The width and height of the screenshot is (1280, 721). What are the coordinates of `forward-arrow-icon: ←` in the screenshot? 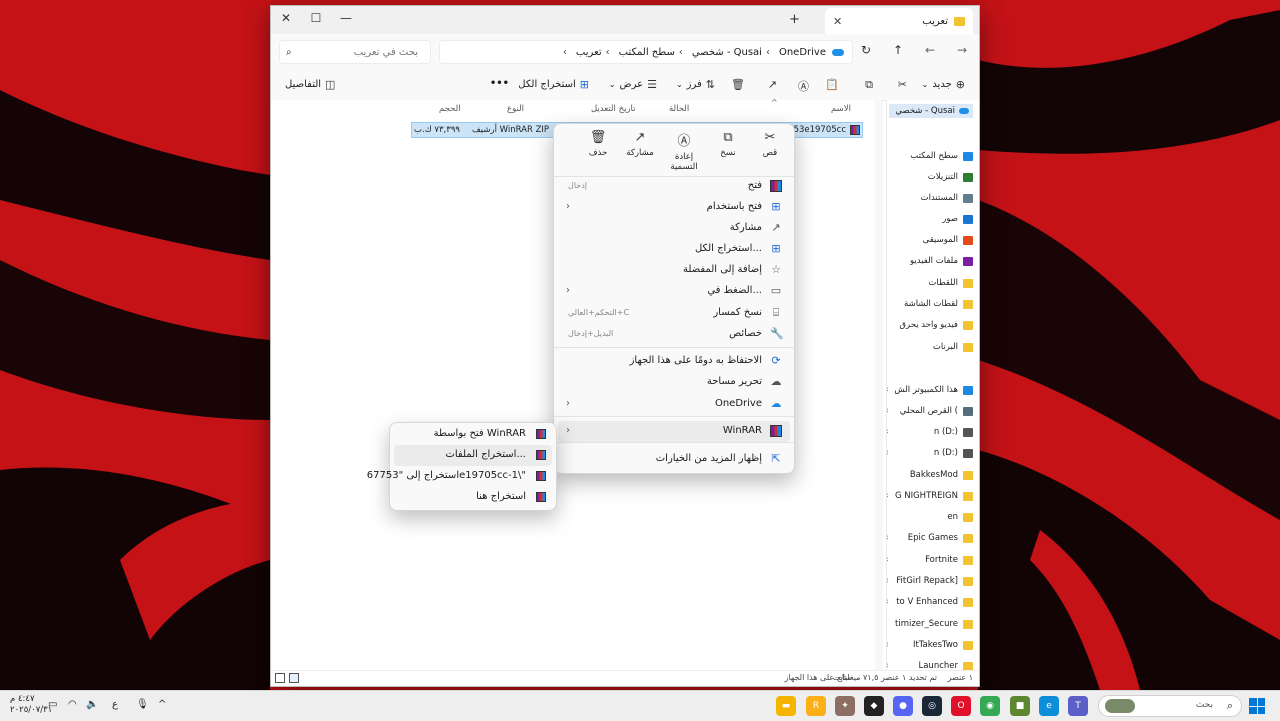 It's located at (930, 50).